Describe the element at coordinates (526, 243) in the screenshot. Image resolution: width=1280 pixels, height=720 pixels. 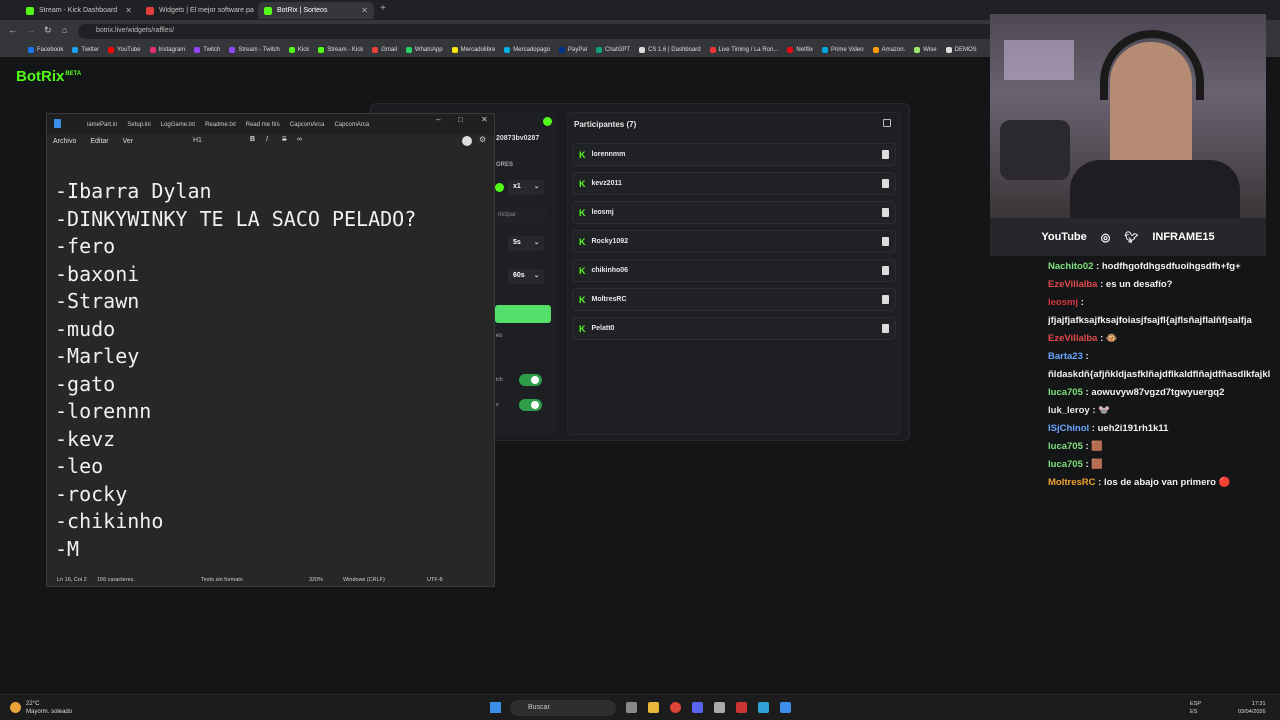
I see `timer-select: 5s ⌄` at that location.